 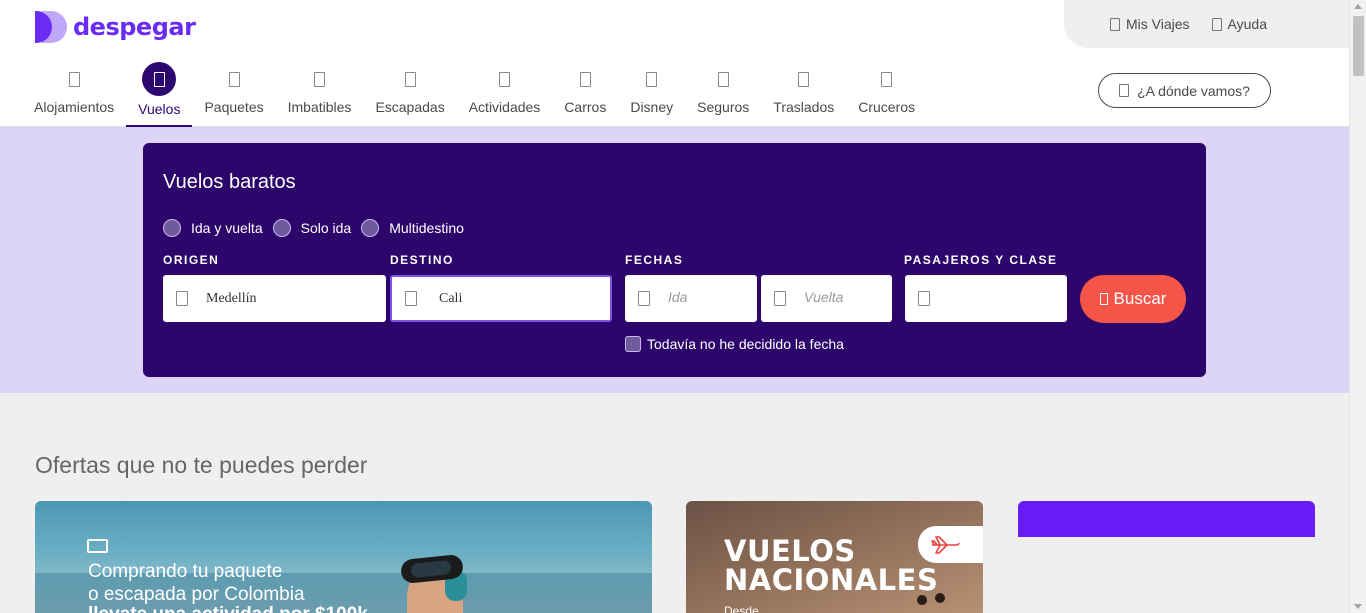 I want to click on return-date-input, so click(x=839, y=298).